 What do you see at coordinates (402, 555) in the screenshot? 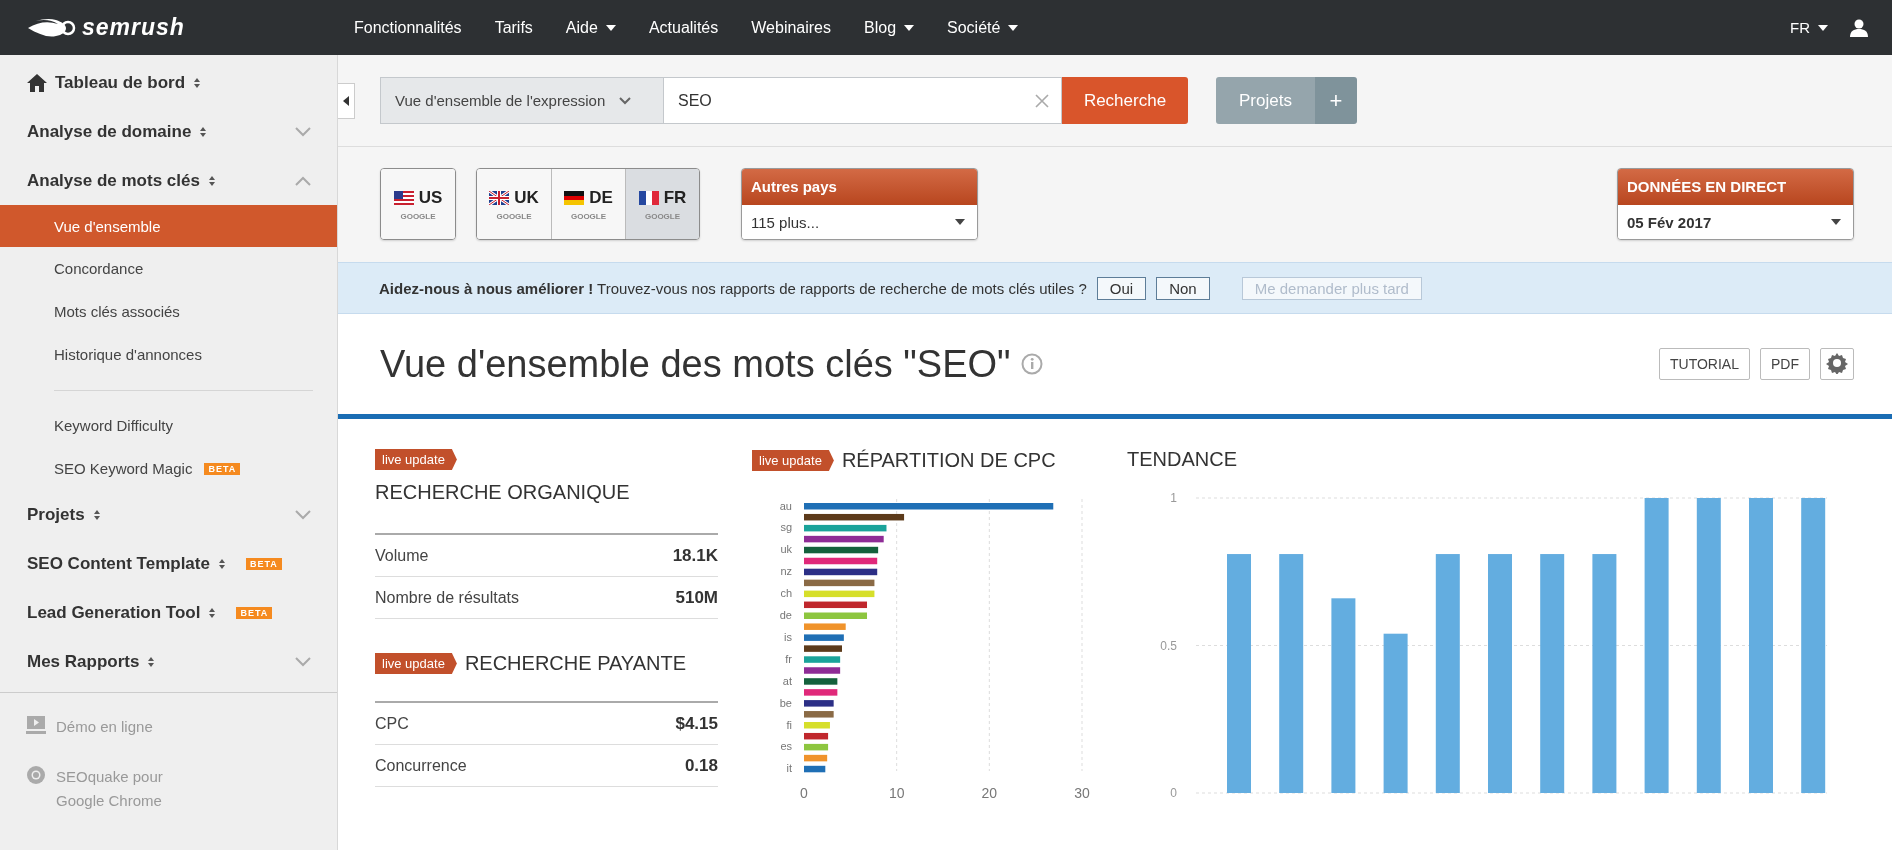
I see `metric-label: Volume` at bounding box center [402, 555].